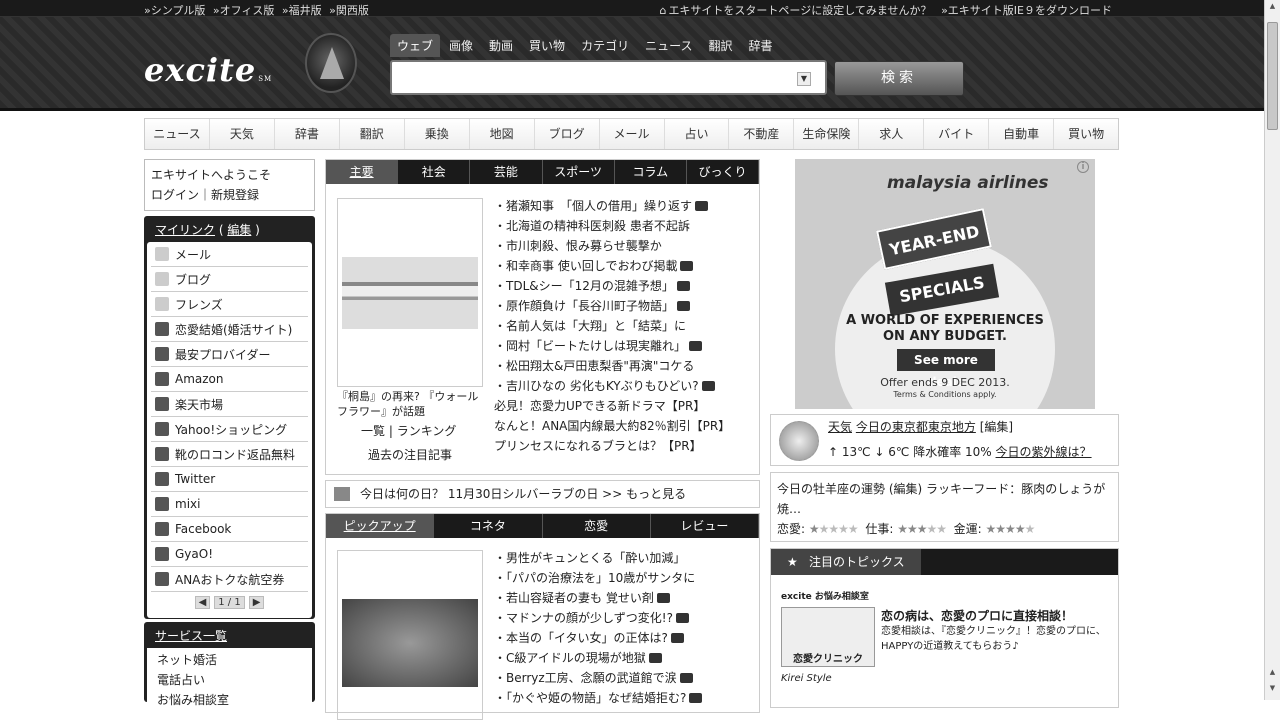  Describe the element at coordinates (916, 427) in the screenshot. I see `weather-location: 今日の東京都東京地方` at that location.